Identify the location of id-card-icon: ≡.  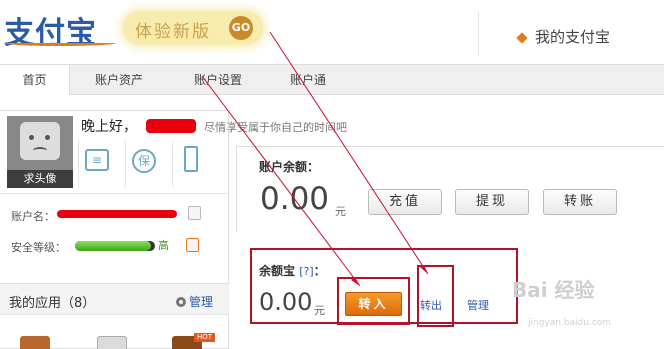
(97, 160).